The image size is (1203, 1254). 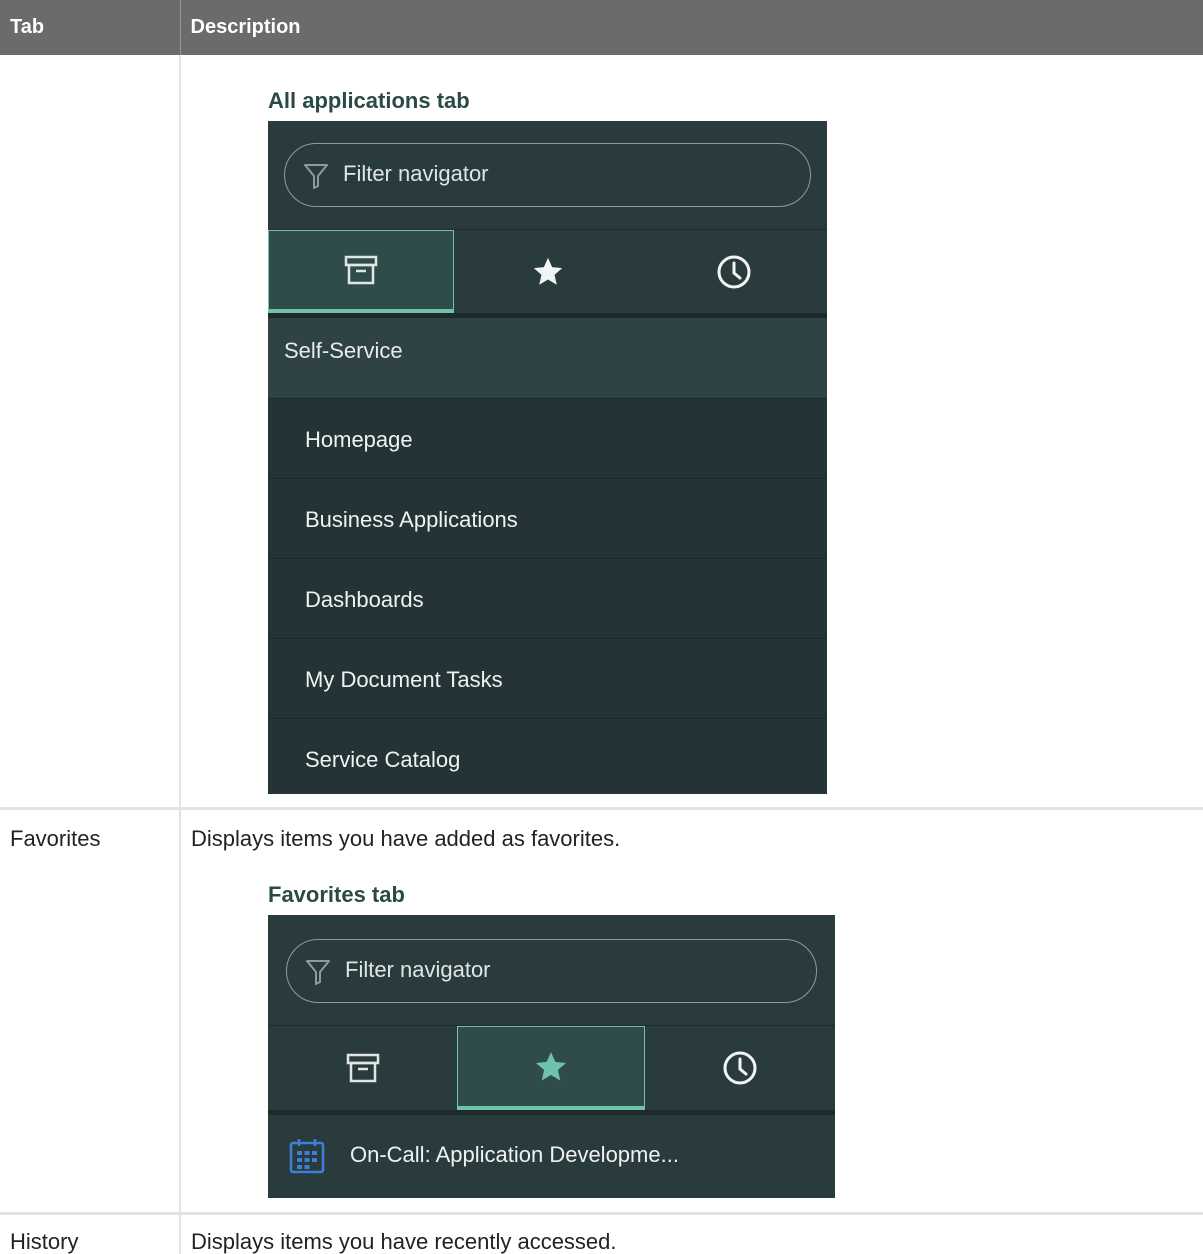 What do you see at coordinates (55, 838) in the screenshot?
I see `tab-name: Favorites` at bounding box center [55, 838].